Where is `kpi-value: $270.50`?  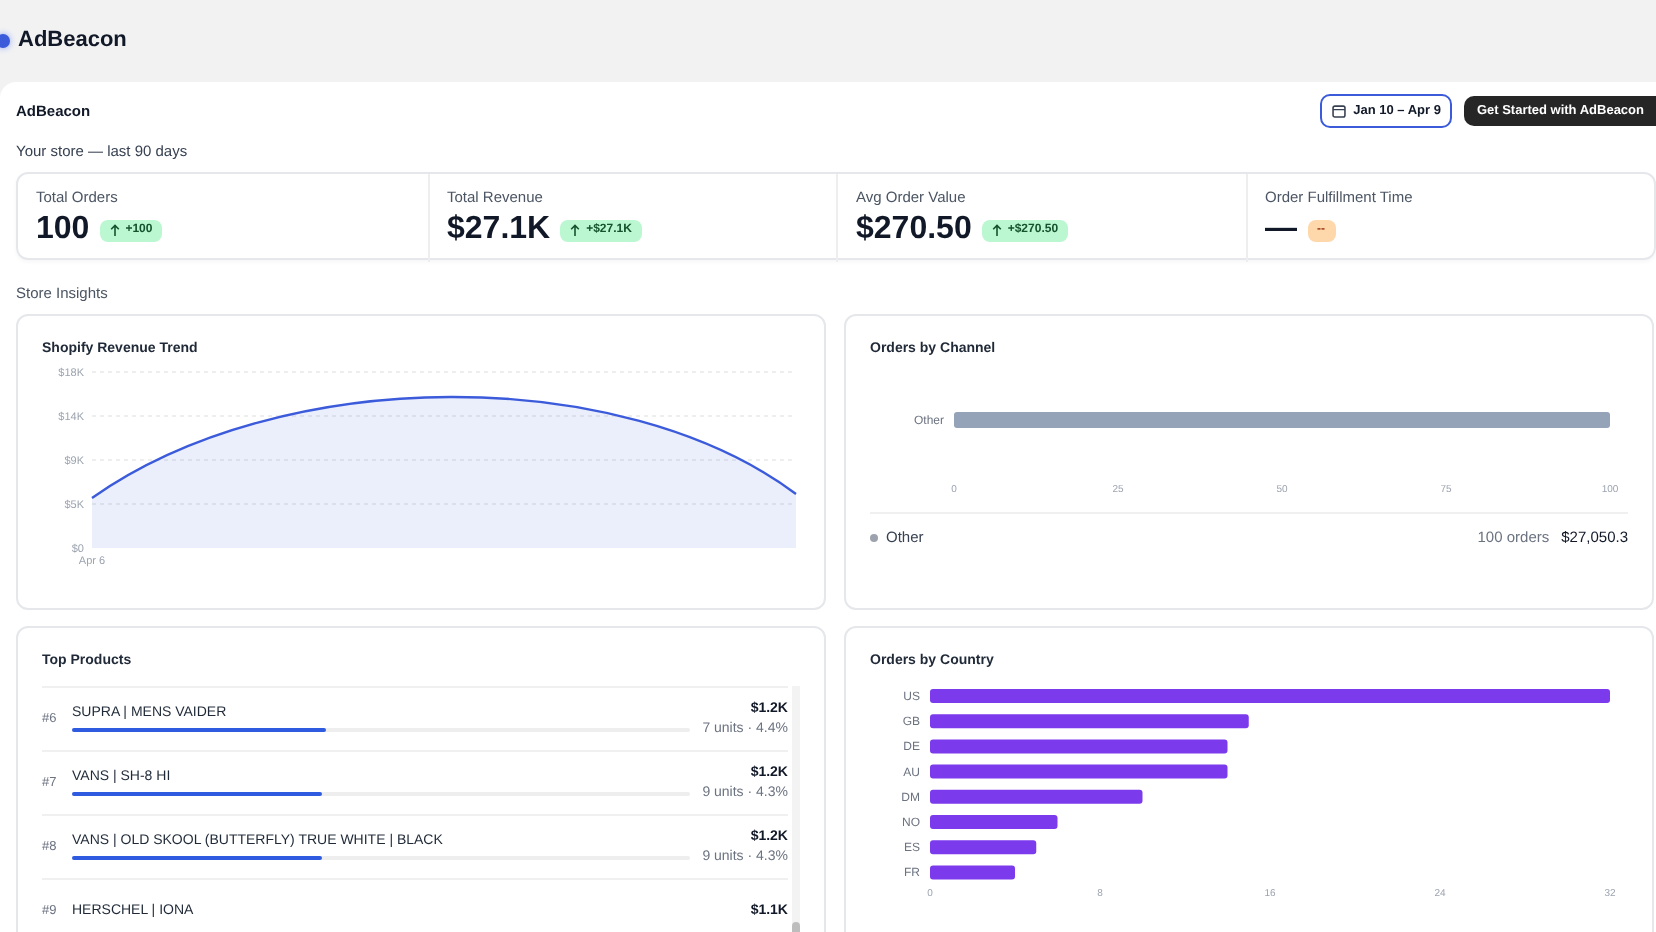
kpi-value: $270.50 is located at coordinates (914, 230).